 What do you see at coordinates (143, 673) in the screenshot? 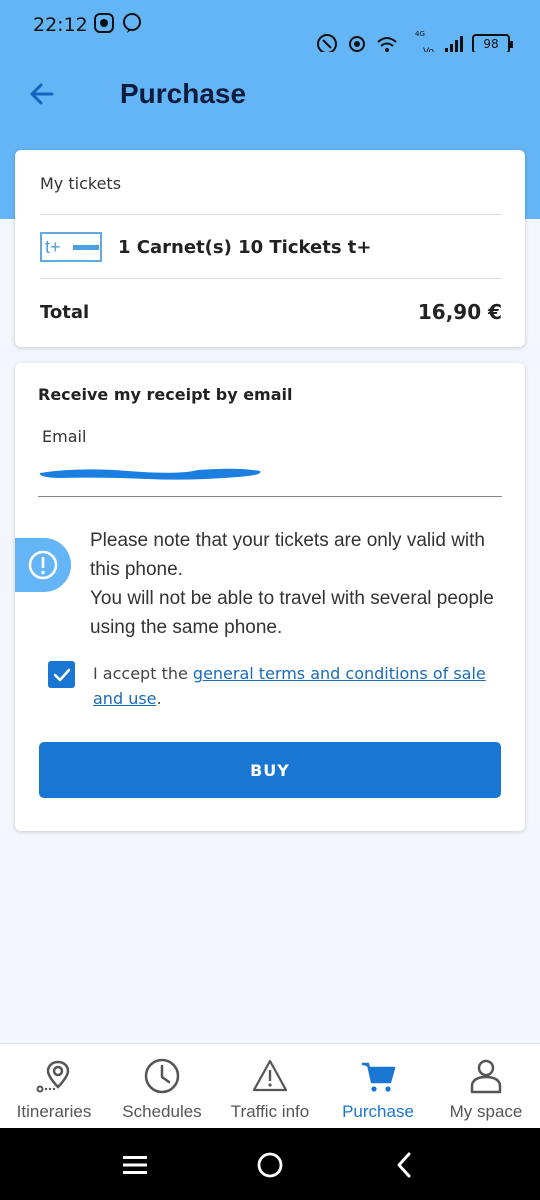
I see `accept-prefix: I accept the` at bounding box center [143, 673].